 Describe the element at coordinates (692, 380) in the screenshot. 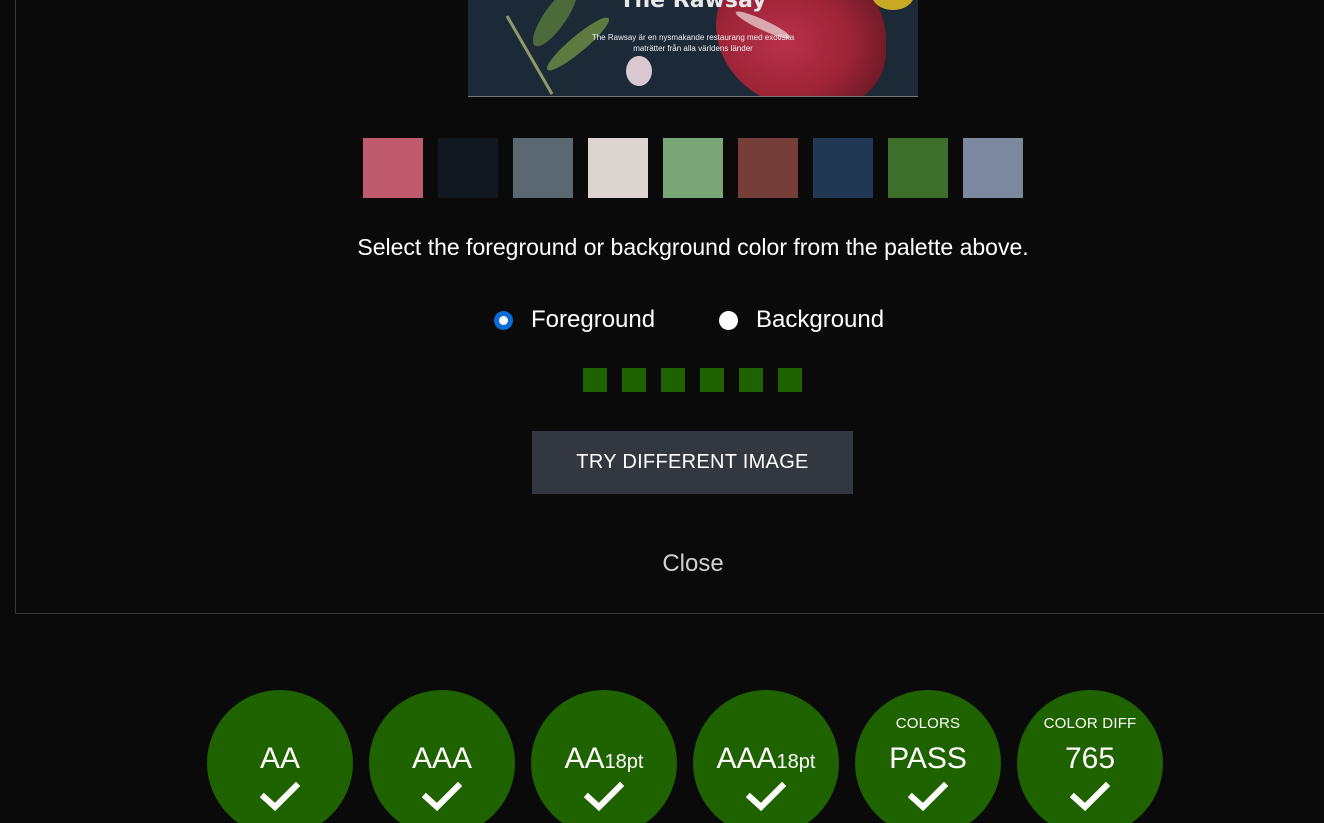

I see `selected-color-indicators` at that location.